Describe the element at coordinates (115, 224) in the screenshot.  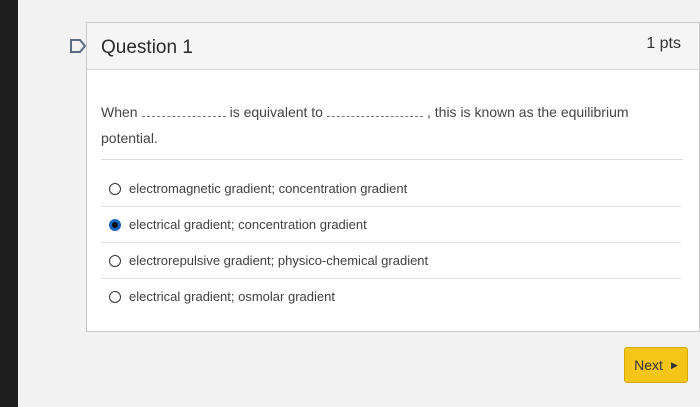
I see `radio-button-selected` at that location.